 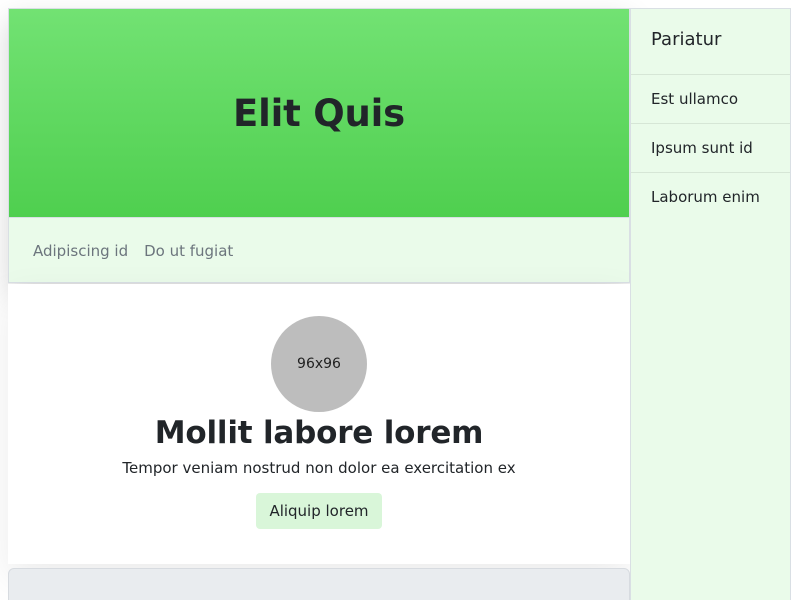 I want to click on sidebar-item-laborum-enim: Laborum enim, so click(x=710, y=196).